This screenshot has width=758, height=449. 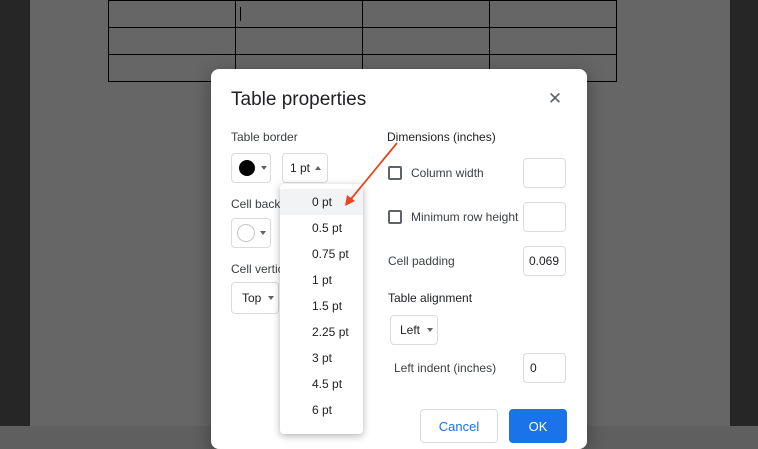 I want to click on menu-item-0-75pt: 0.75 pt, so click(x=321, y=254).